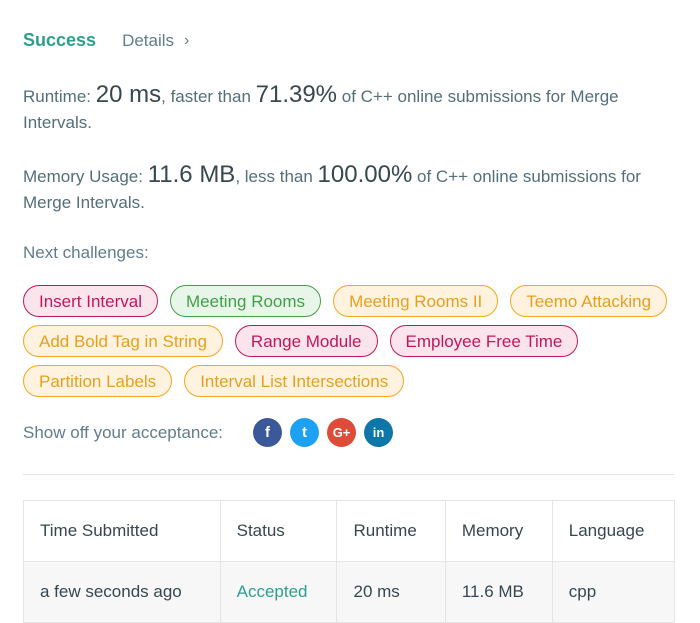 The width and height of the screenshot is (700, 623). Describe the element at coordinates (365, 174) in the screenshot. I see `memory-percent: 100.00%` at that location.